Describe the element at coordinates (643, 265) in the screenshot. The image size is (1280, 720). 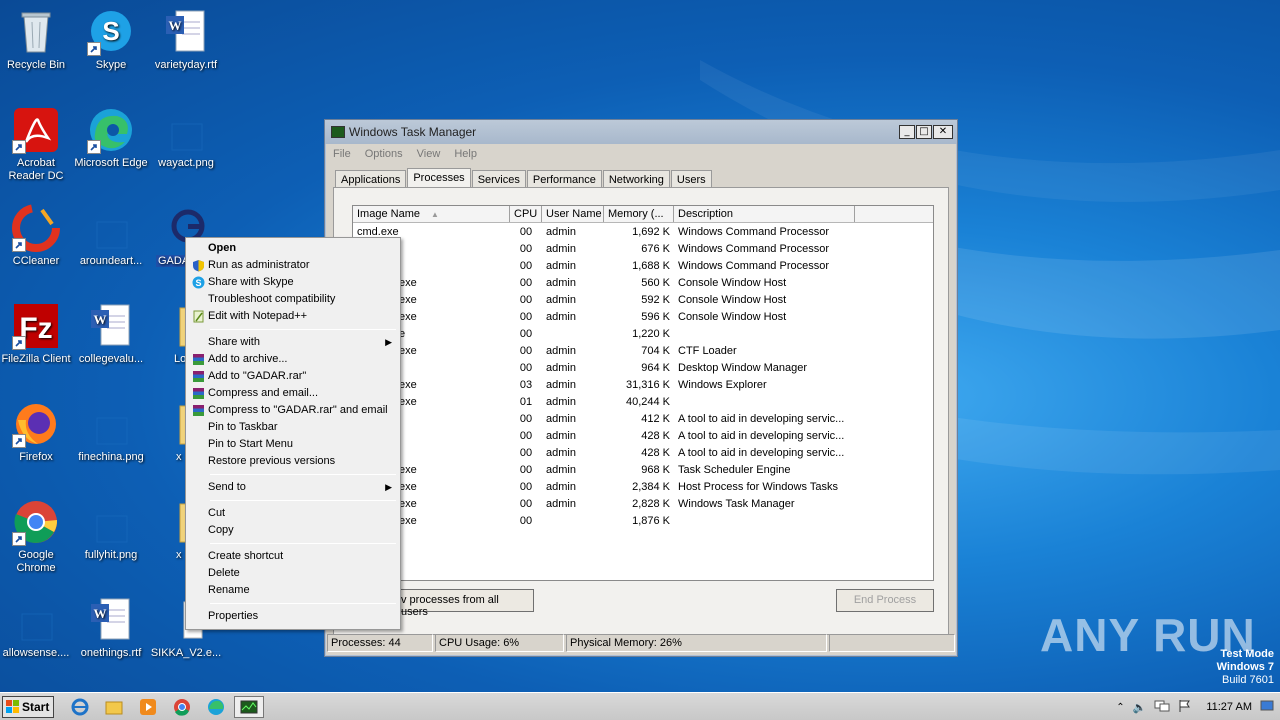
I see `table-row: 00 admin 1,688 K Windows Command Processor` at that location.